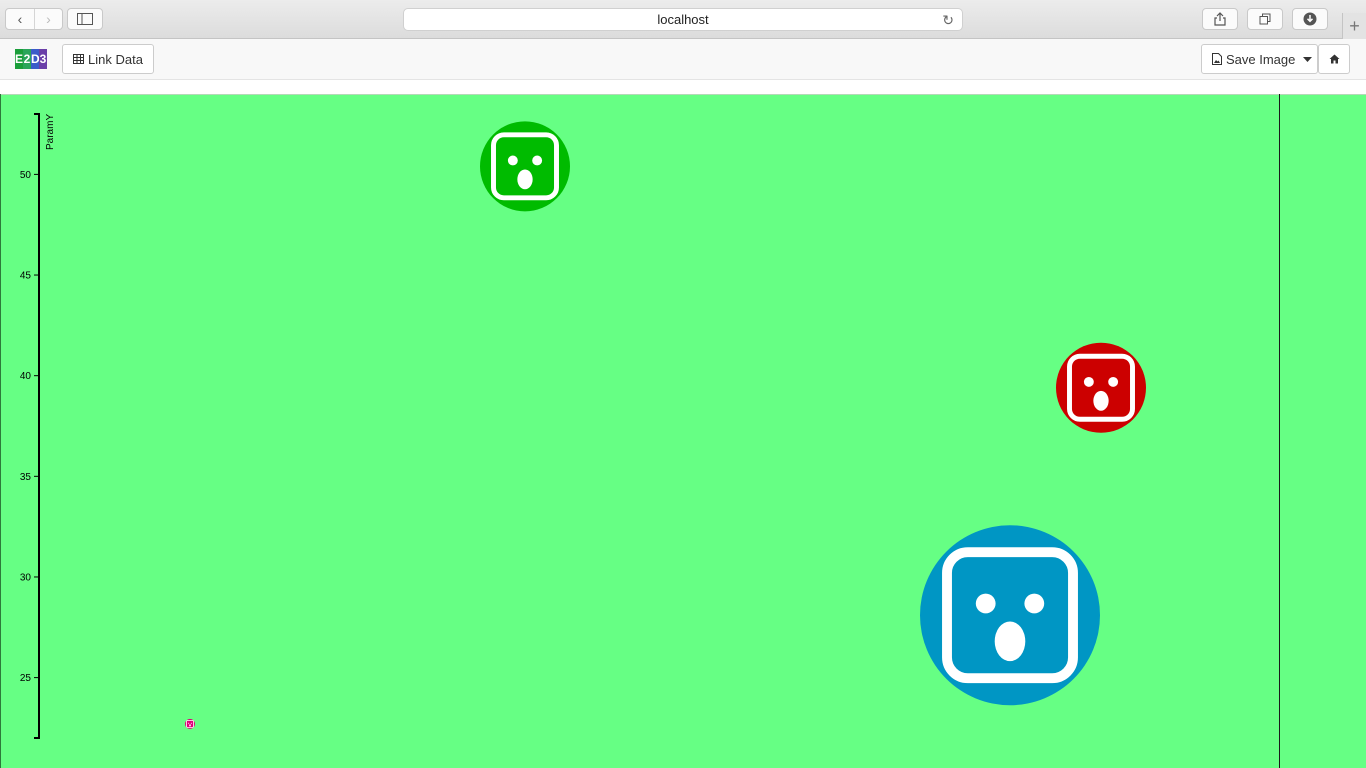 This screenshot has height=768, width=1366. I want to click on y-tick-label: 25, so click(26, 678).